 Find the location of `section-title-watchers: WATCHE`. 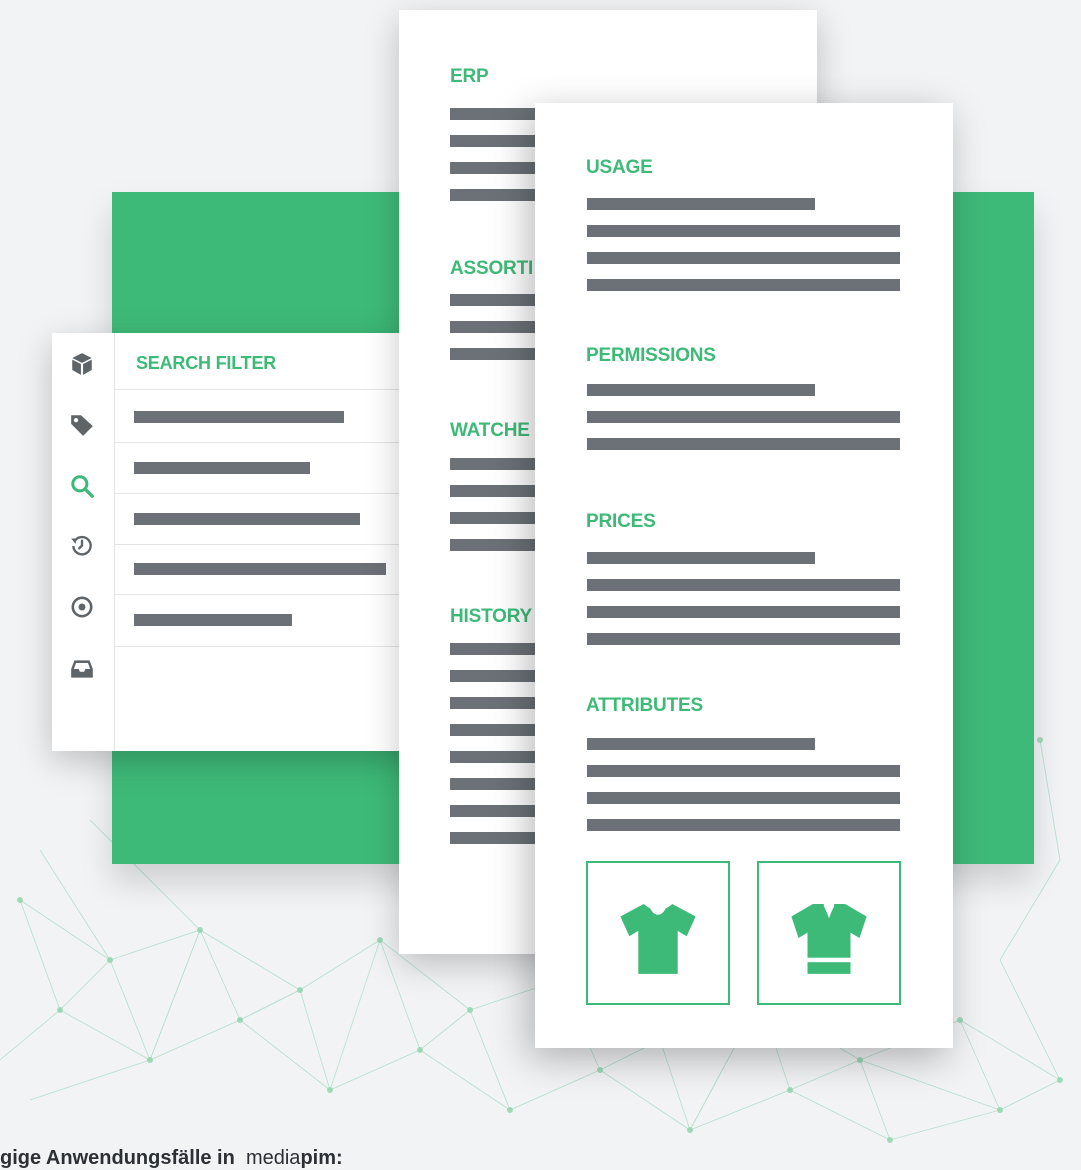

section-title-watchers: WATCHE is located at coordinates (490, 430).